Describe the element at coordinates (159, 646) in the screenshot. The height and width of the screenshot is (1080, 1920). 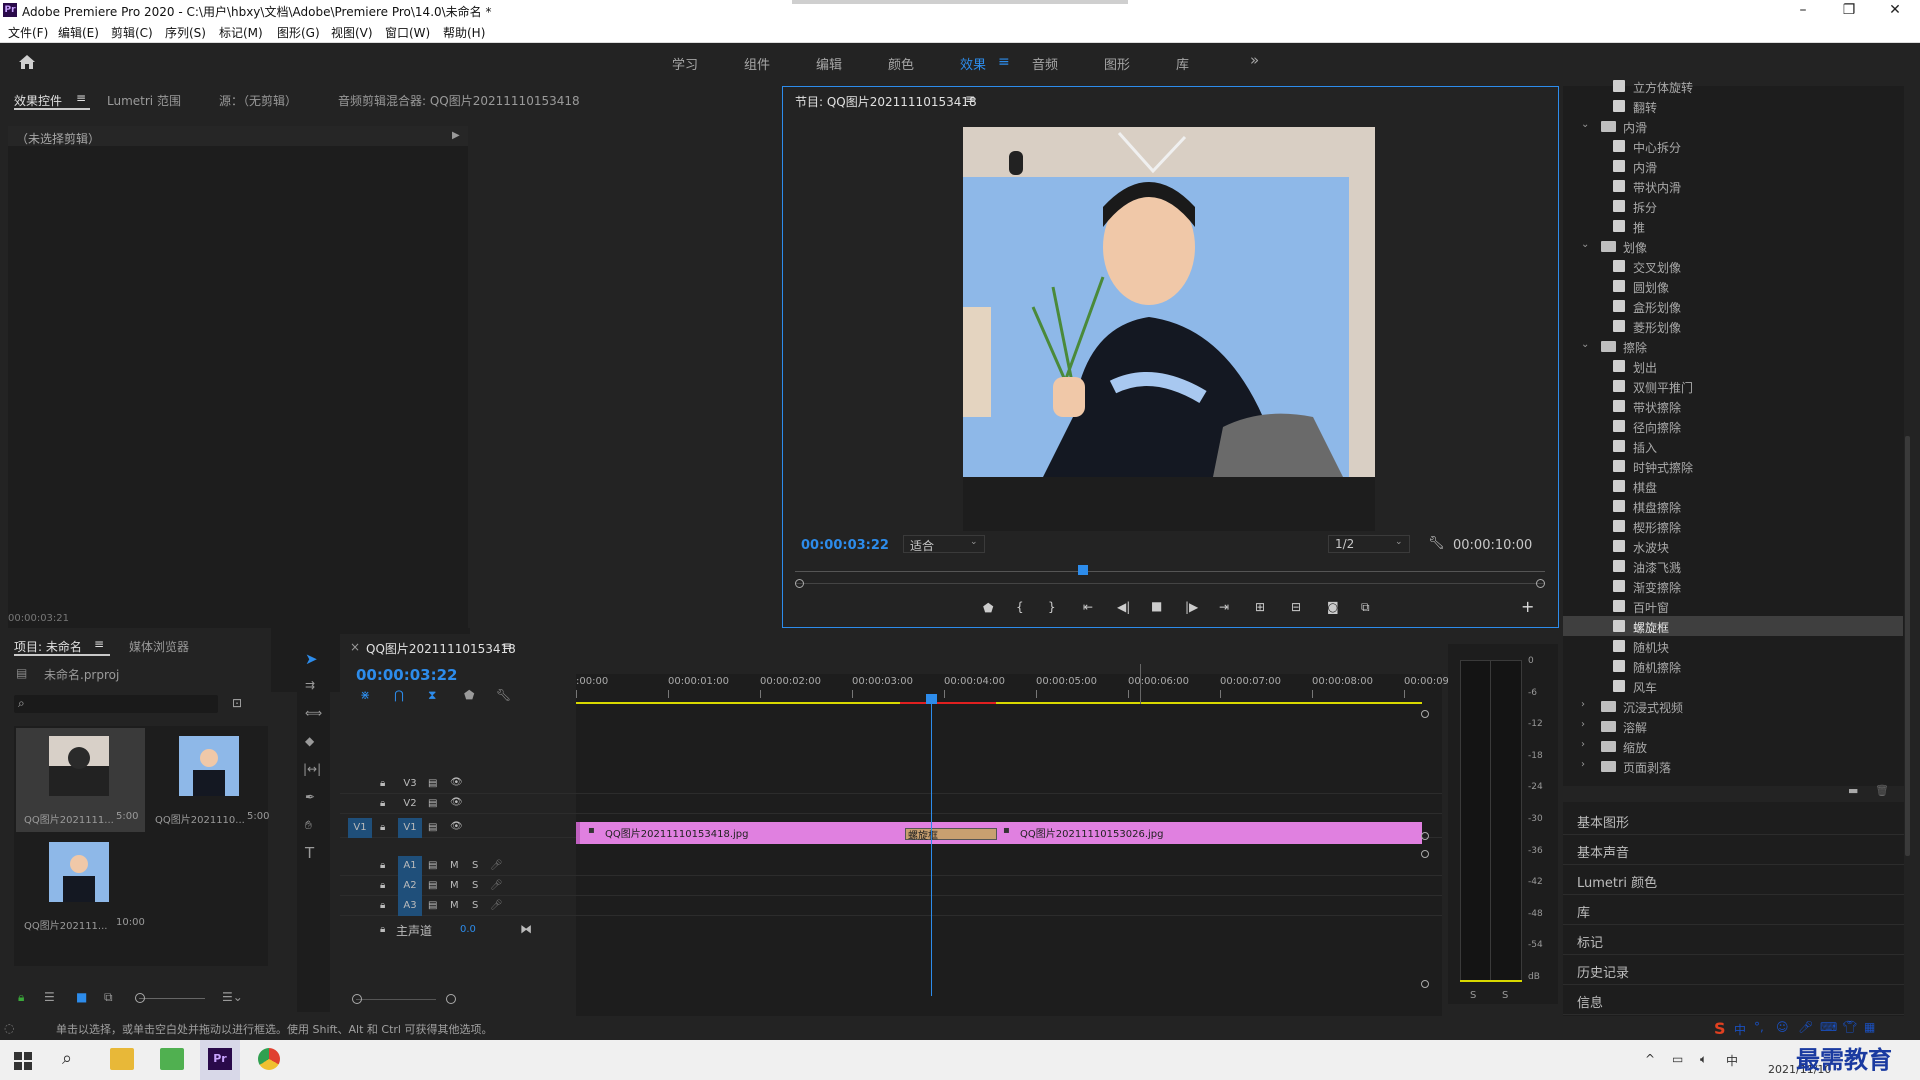
I see `tab-media-browser: 媒体浏览器` at that location.